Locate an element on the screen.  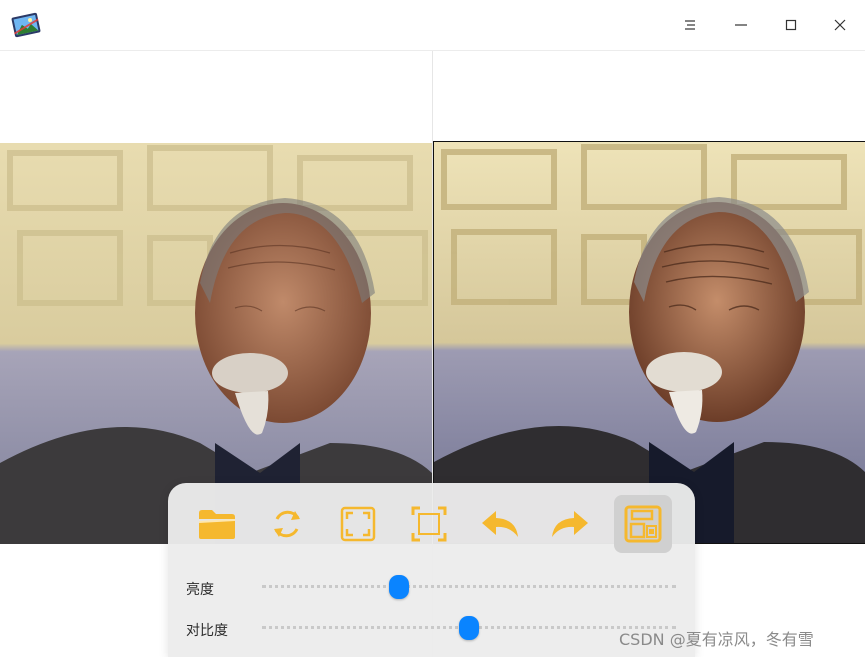
crop-button is located at coordinates (429, 524).